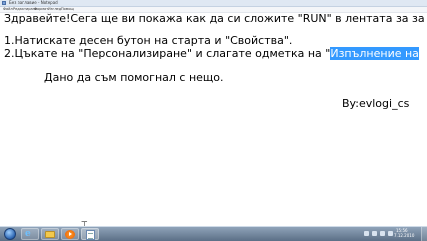 The width and height of the screenshot is (427, 241). I want to click on taskbar-explorer, so click(50, 234).